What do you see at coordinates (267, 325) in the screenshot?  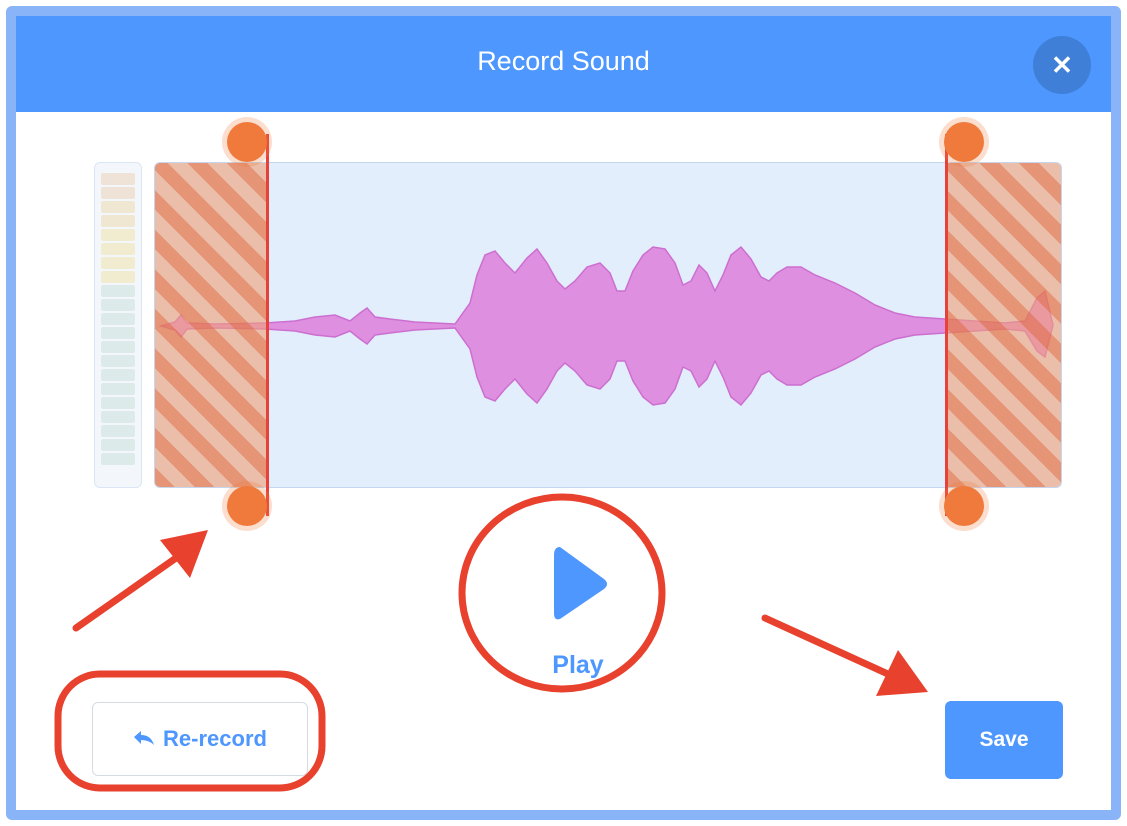 I see `trim-start-line` at bounding box center [267, 325].